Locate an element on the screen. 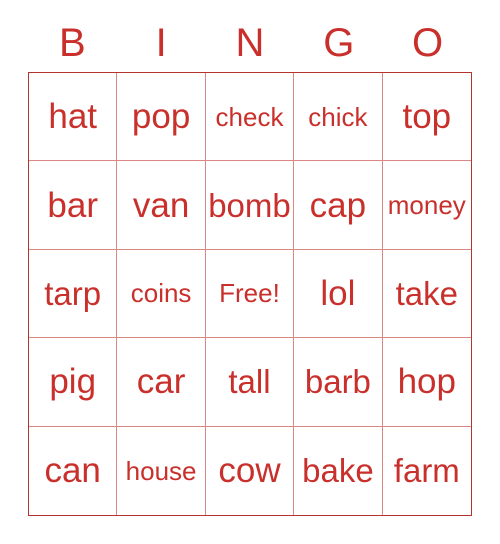 The width and height of the screenshot is (500, 544). bingo-cell-free: Free! is located at coordinates (250, 294).